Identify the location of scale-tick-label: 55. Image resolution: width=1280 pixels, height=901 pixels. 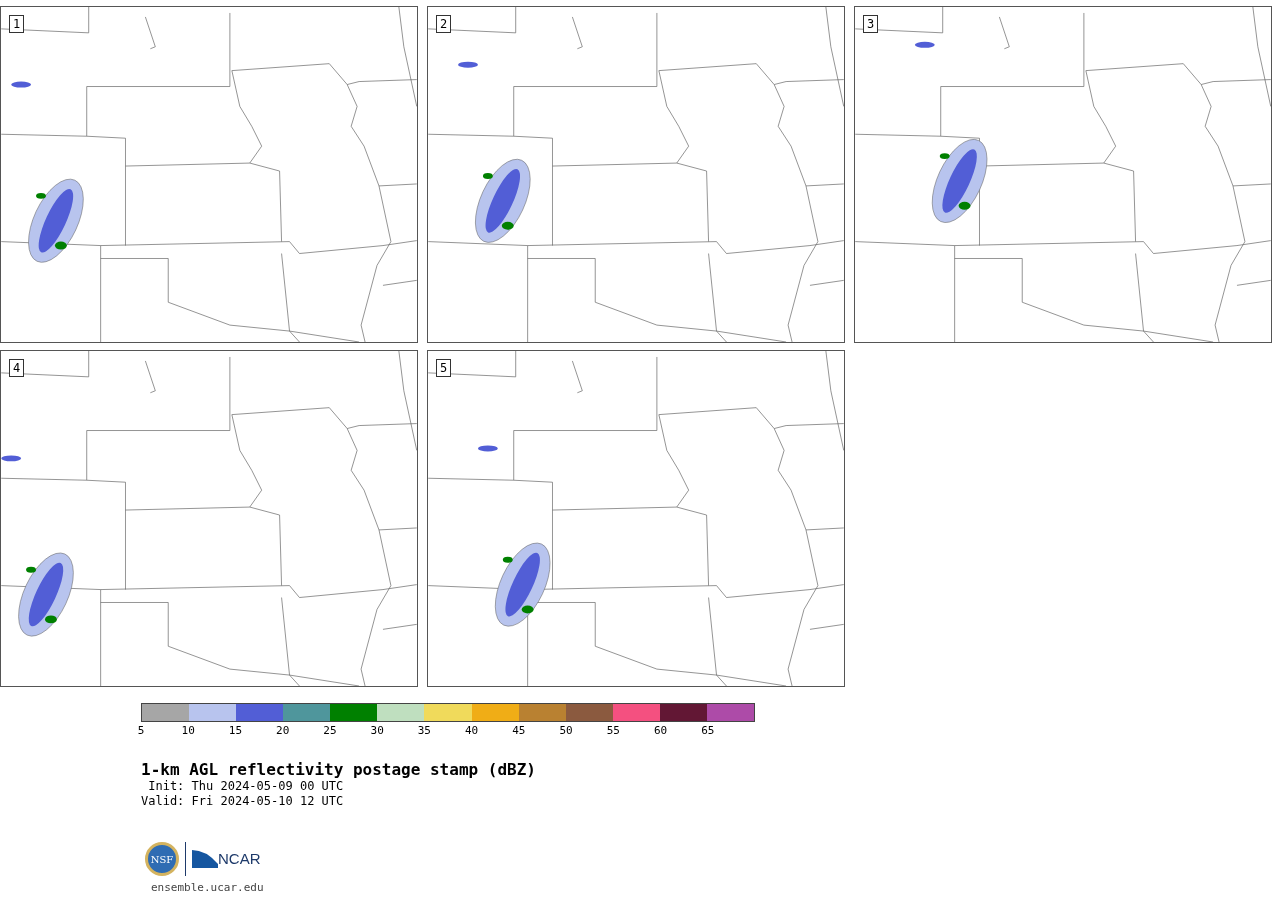
(613, 730).